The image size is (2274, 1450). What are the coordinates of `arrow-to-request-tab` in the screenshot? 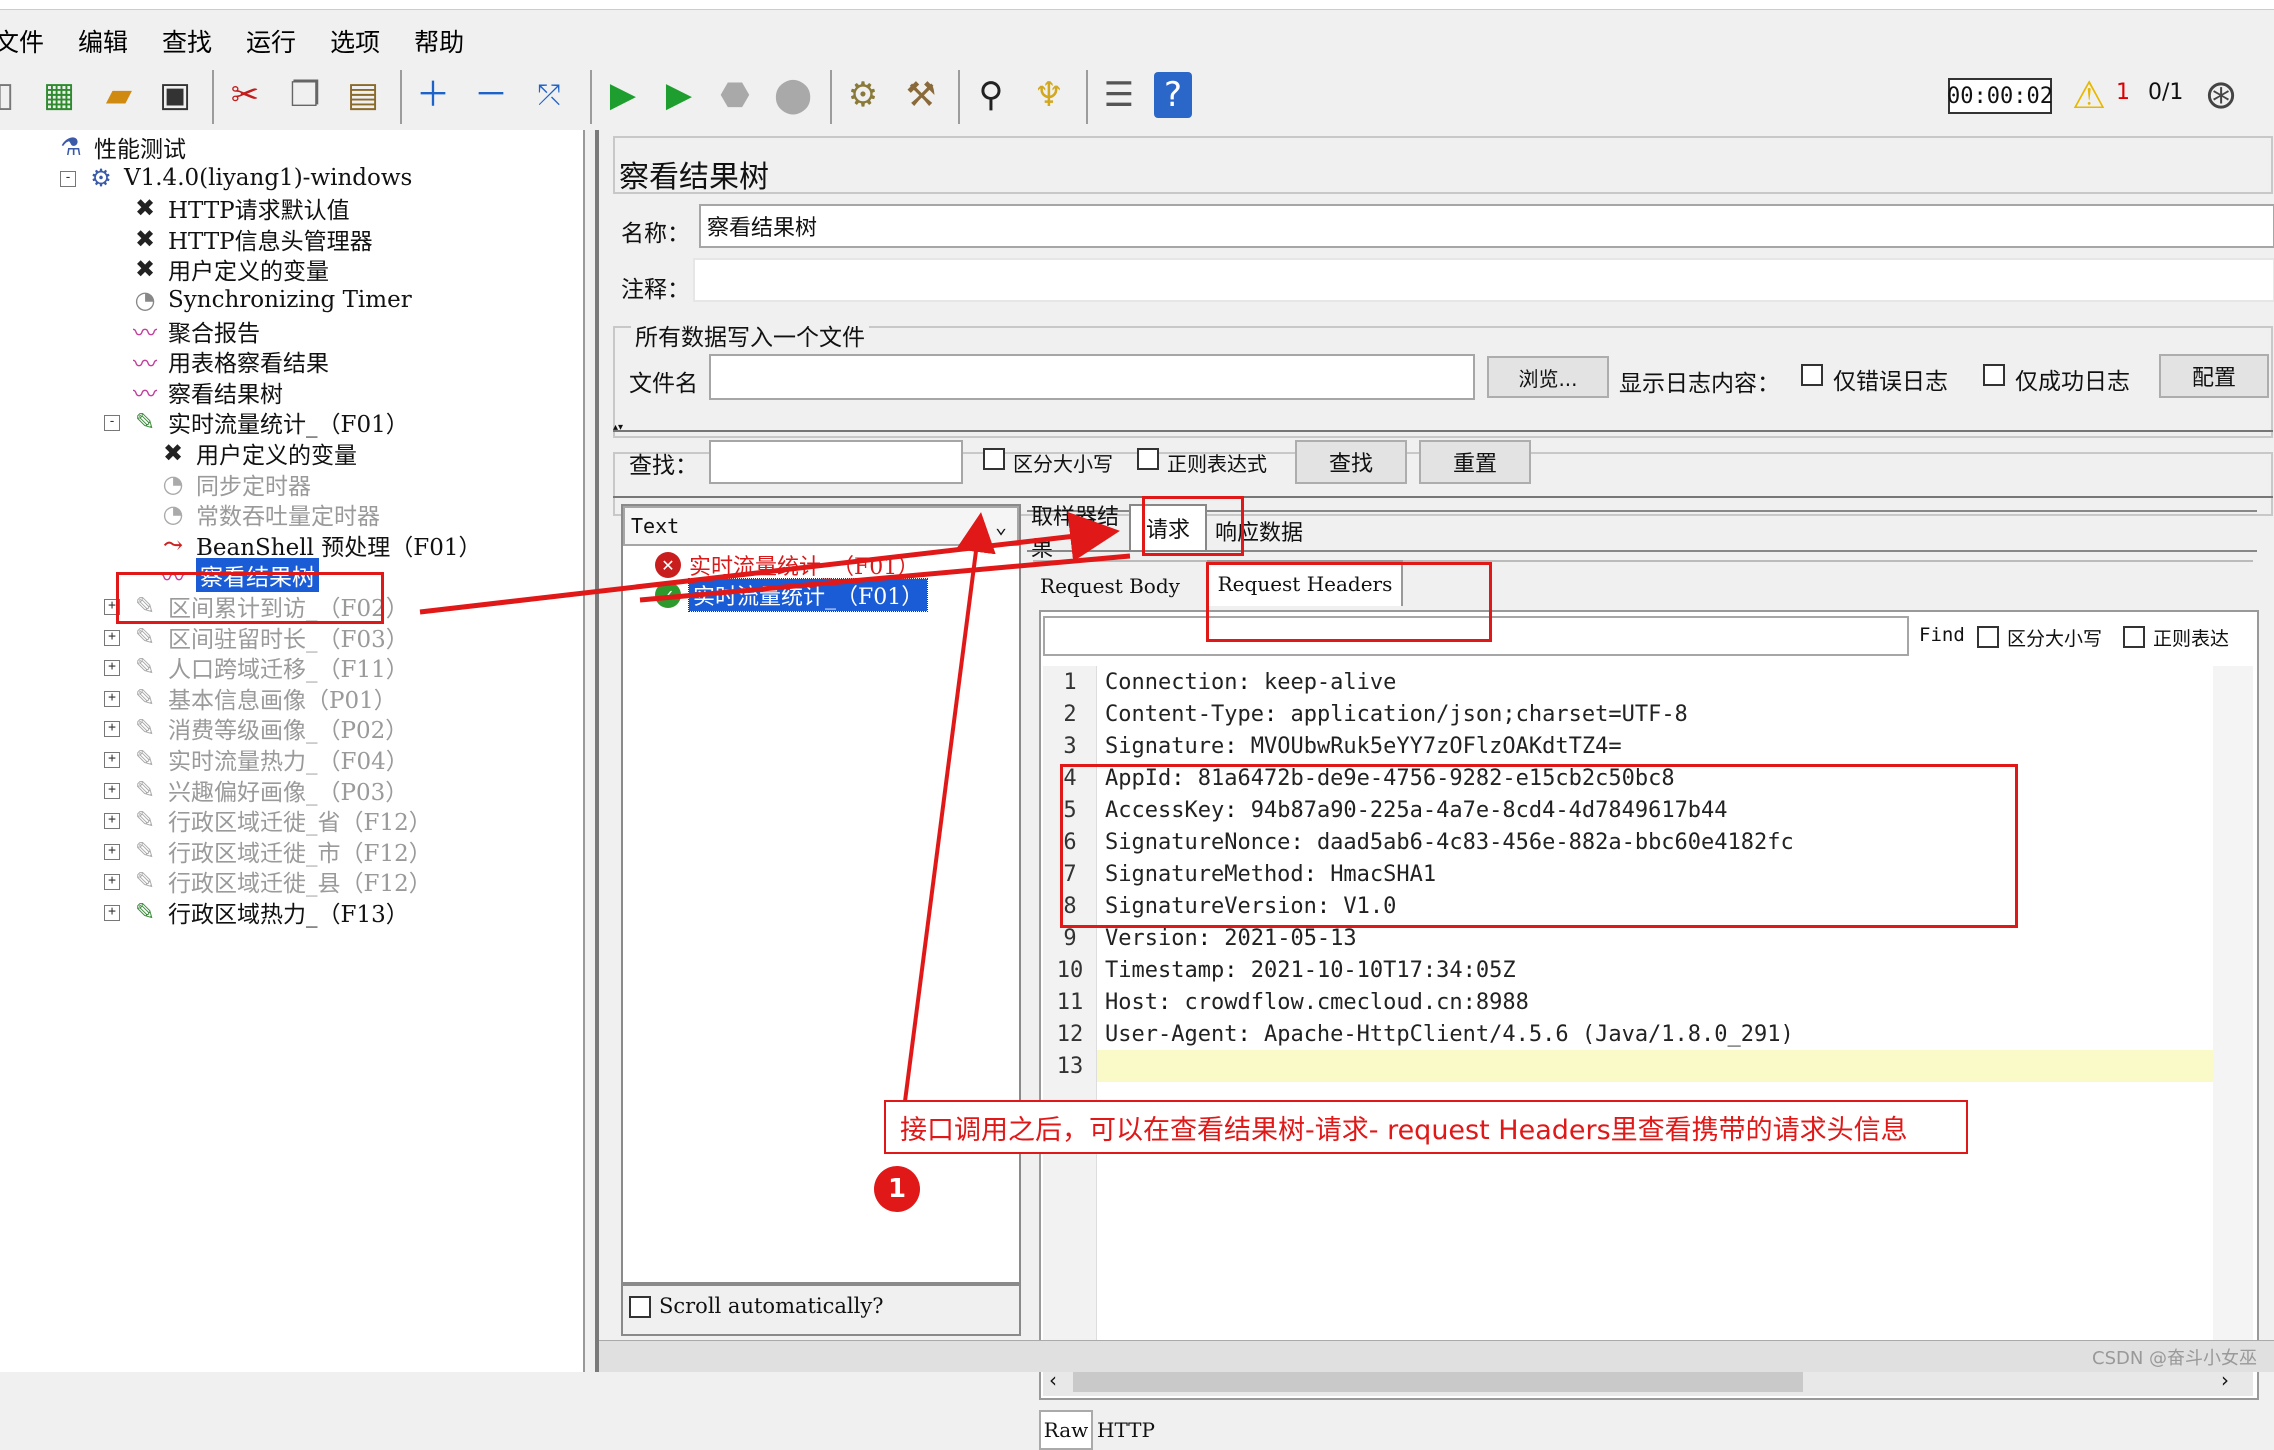 It's located at (769, 563).